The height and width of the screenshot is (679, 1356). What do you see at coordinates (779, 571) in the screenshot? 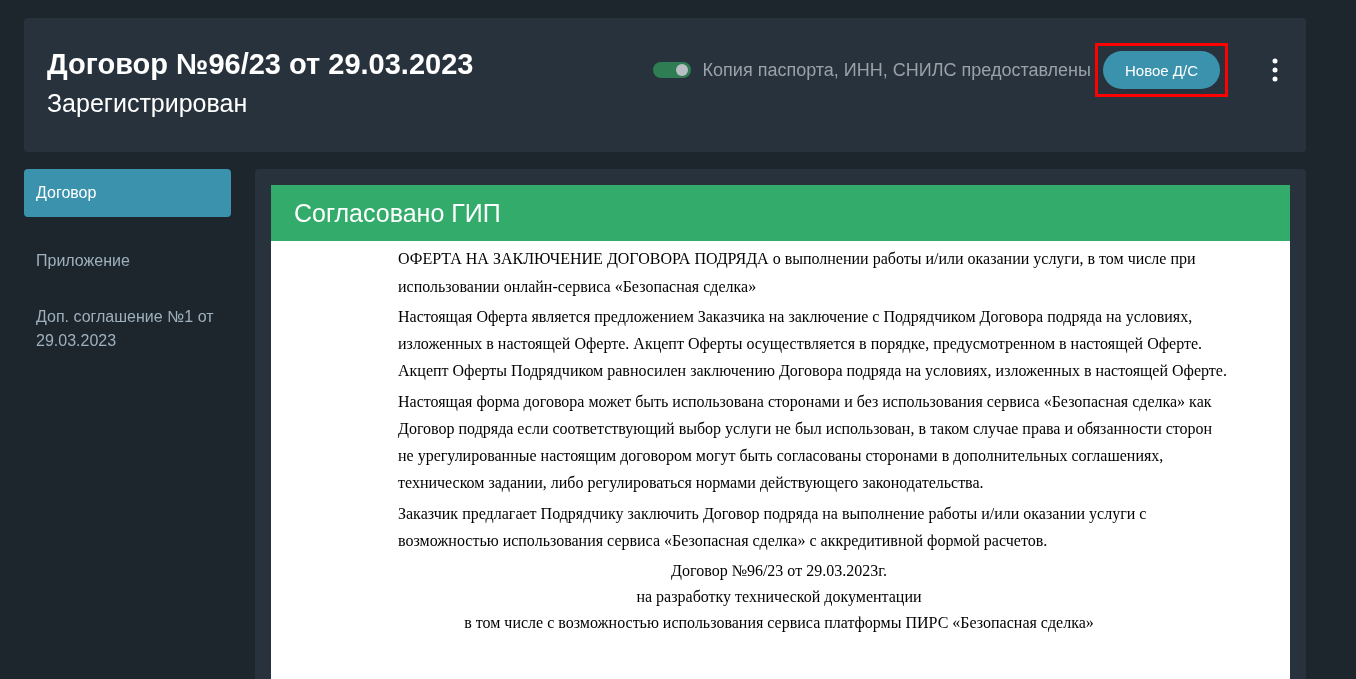
I see `document-heading: Договор №96/23 от 29.03.2023г.` at bounding box center [779, 571].